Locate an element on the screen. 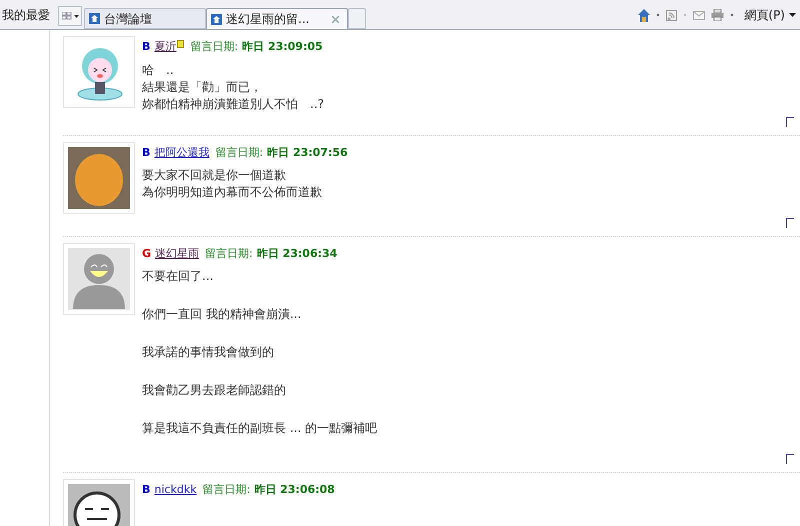  gender-label: G is located at coordinates (147, 254).